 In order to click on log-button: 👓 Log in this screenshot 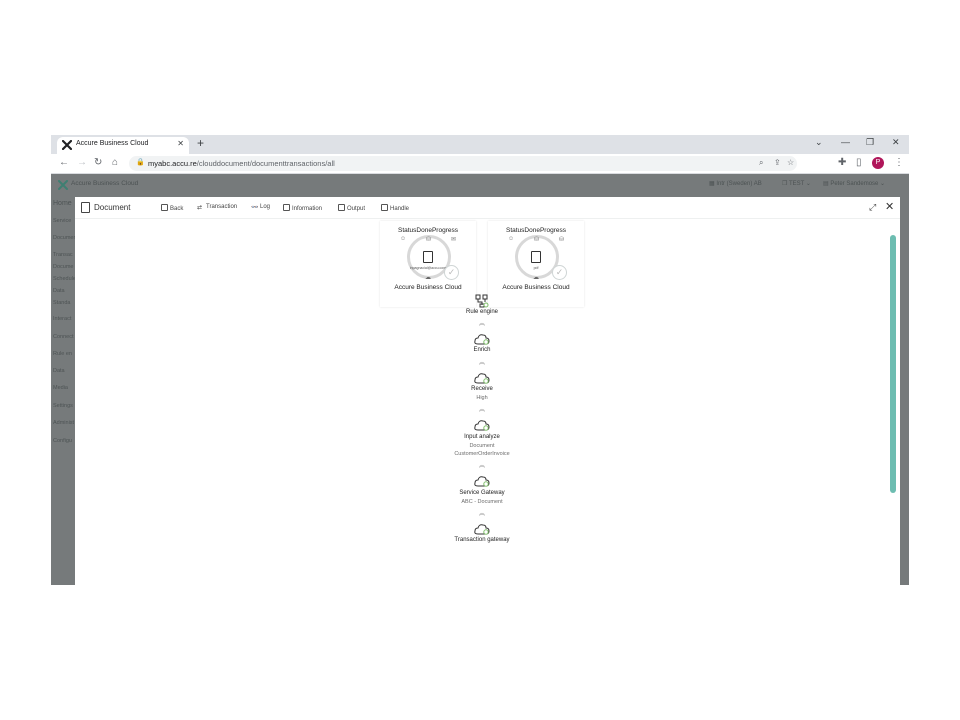, I will do `click(260, 207)`.